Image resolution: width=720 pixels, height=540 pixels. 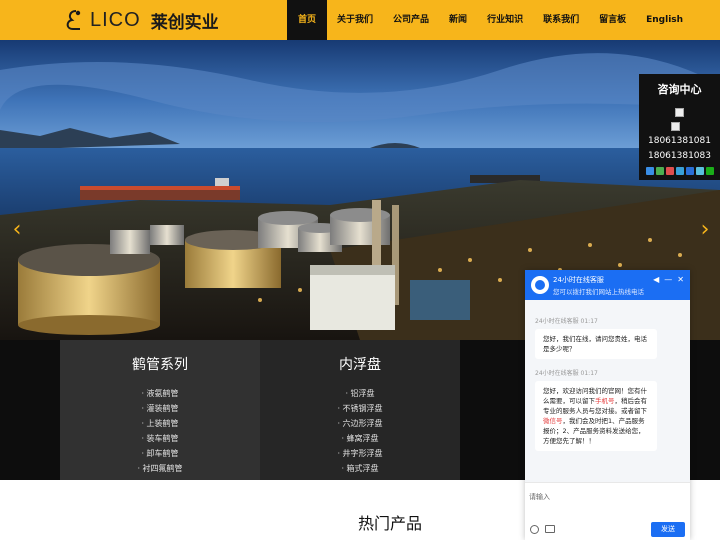 What do you see at coordinates (73, 20) in the screenshot?
I see `logo-mark-icon` at bounding box center [73, 20].